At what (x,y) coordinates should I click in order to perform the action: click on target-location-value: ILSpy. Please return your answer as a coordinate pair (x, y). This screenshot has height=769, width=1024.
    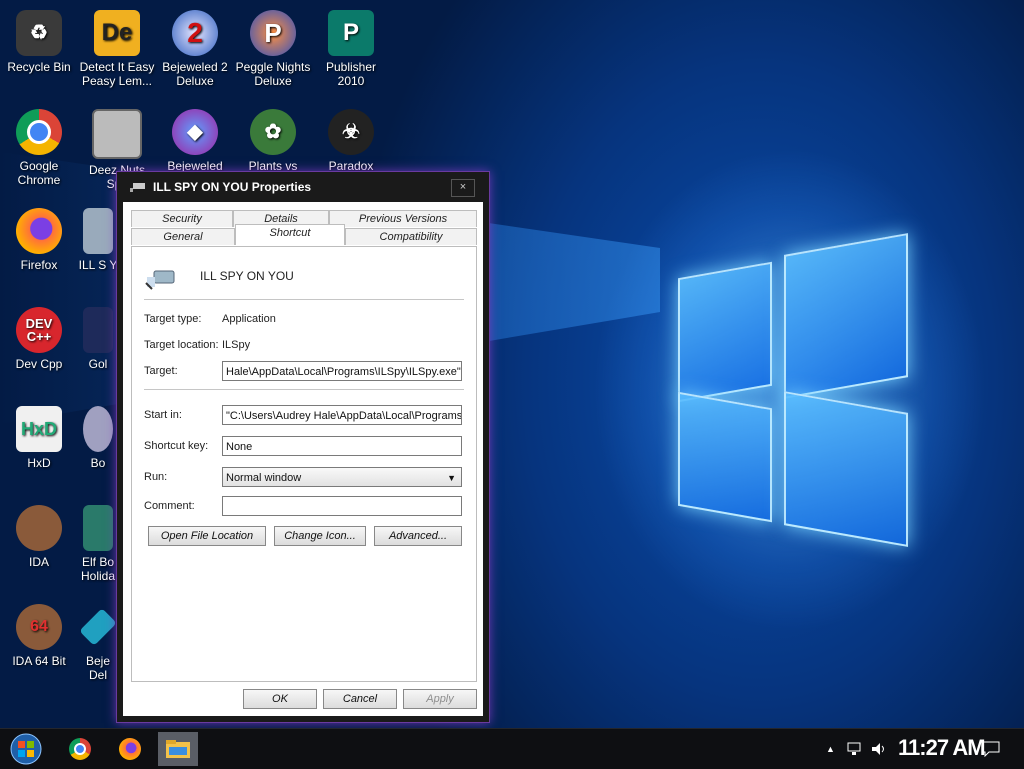
    Looking at the image, I should click on (236, 345).